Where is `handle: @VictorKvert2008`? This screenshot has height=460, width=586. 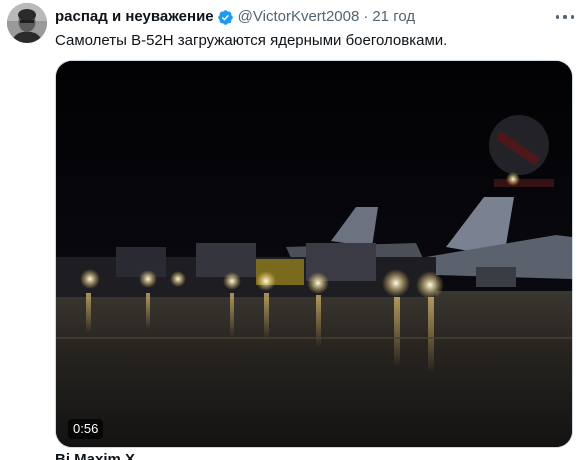 handle: @VictorKvert2008 is located at coordinates (299, 17).